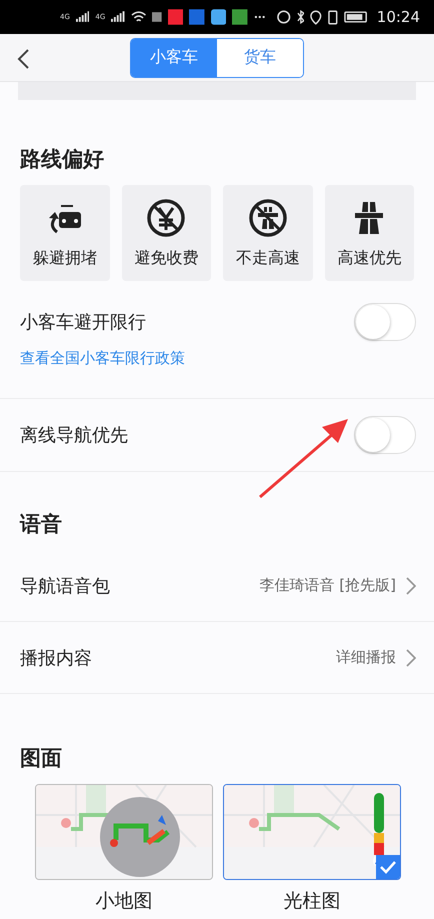 This screenshot has height=919, width=434. Describe the element at coordinates (23, 59) in the screenshot. I see `back-icon` at that location.